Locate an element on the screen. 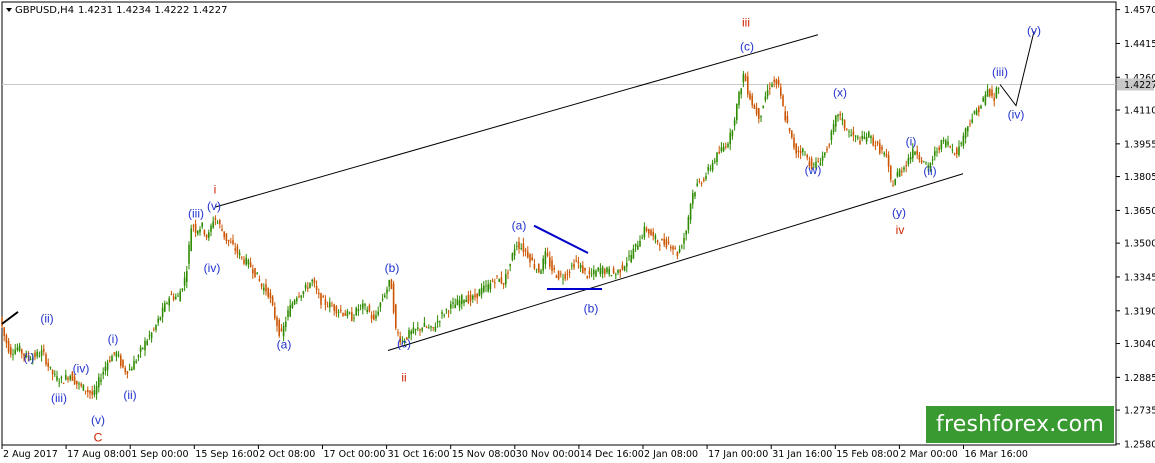  time-tick-label: 2 Oct 08:00 is located at coordinates (287, 454).